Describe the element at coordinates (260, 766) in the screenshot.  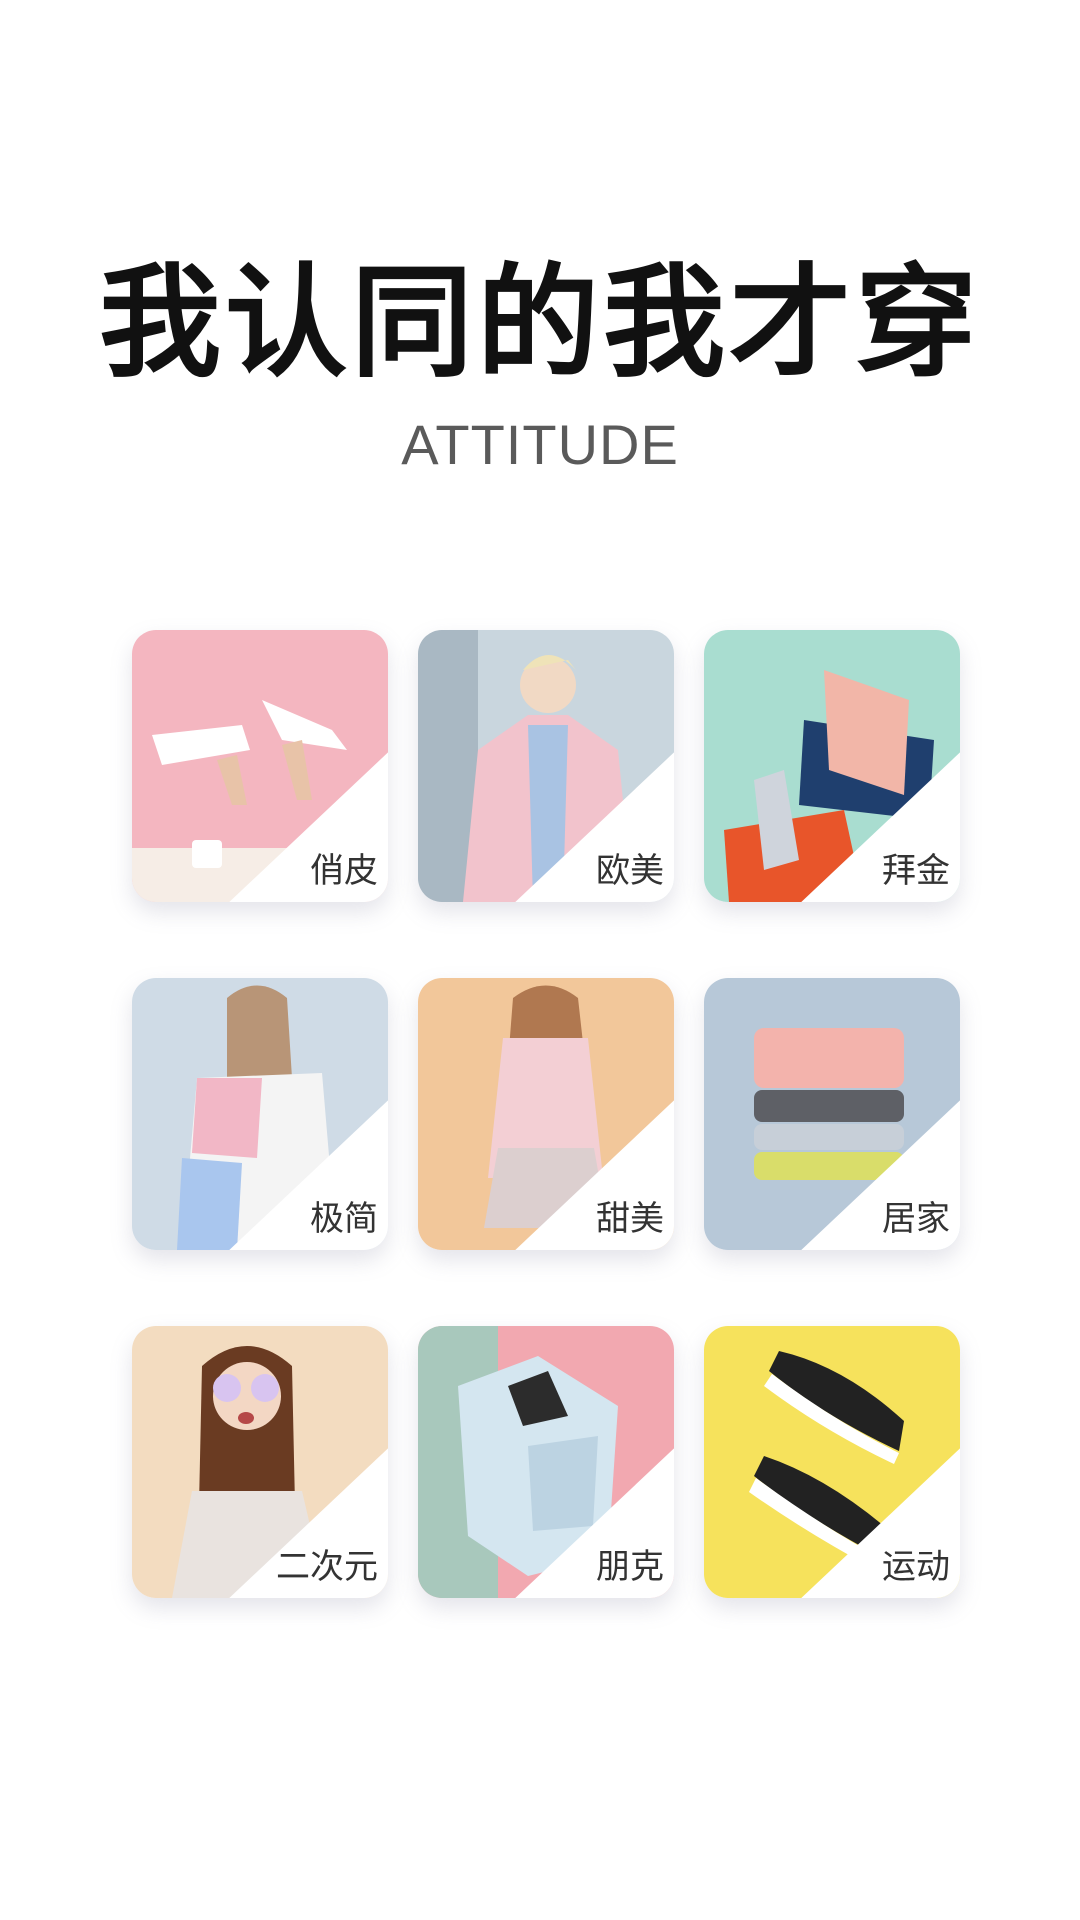
I see `style-tile-playful: 俏皮` at that location.